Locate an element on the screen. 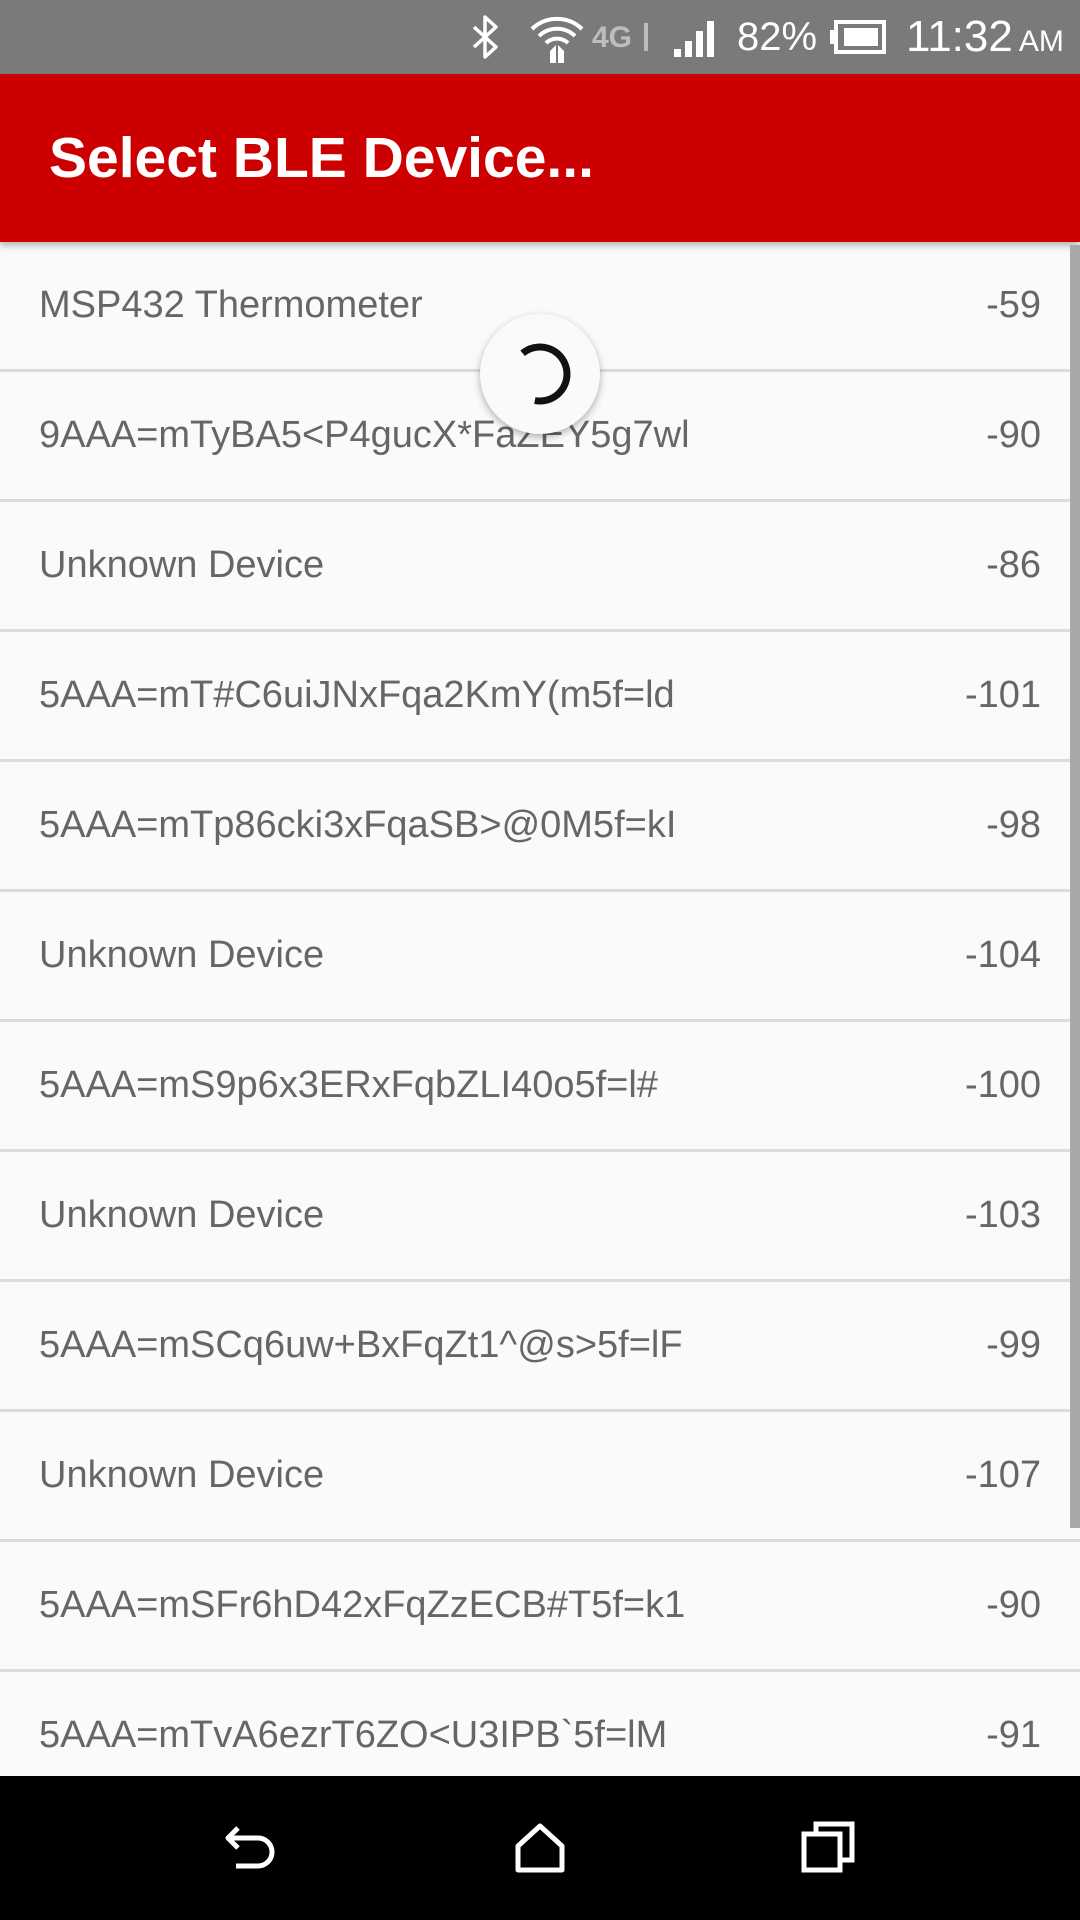 This screenshot has width=1080, height=1920. device-name: 5AAA=mT#C6uiJNxFqa2KmY(m5f=ld is located at coordinates (357, 695).